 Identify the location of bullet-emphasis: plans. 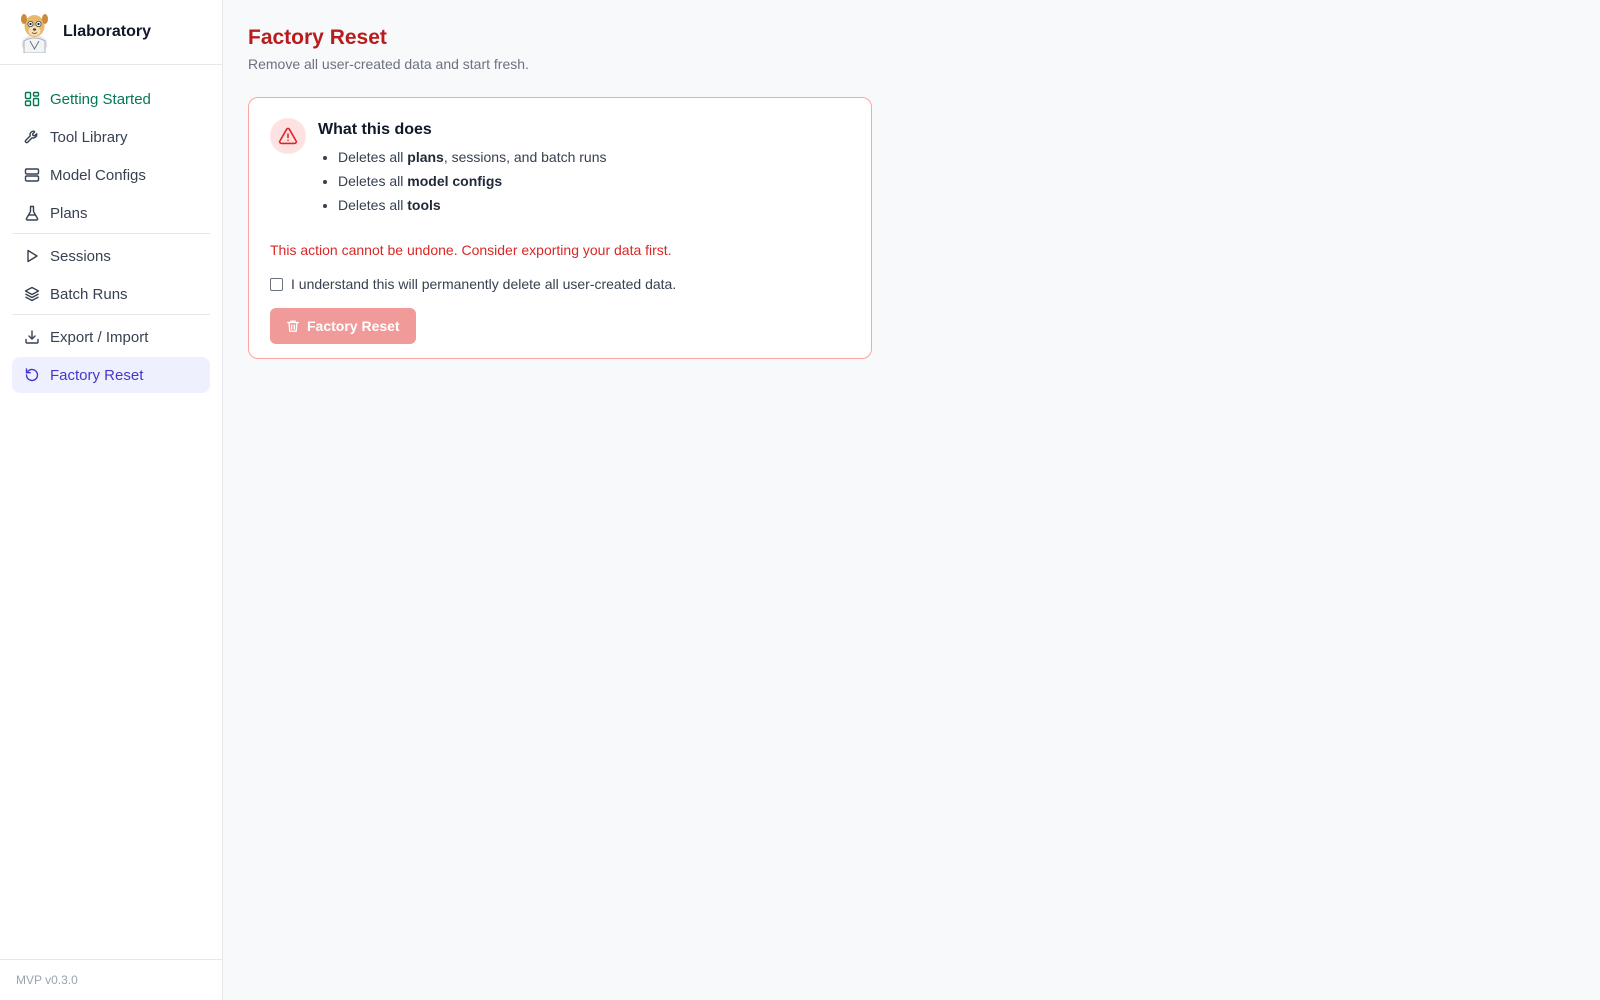
(425, 157).